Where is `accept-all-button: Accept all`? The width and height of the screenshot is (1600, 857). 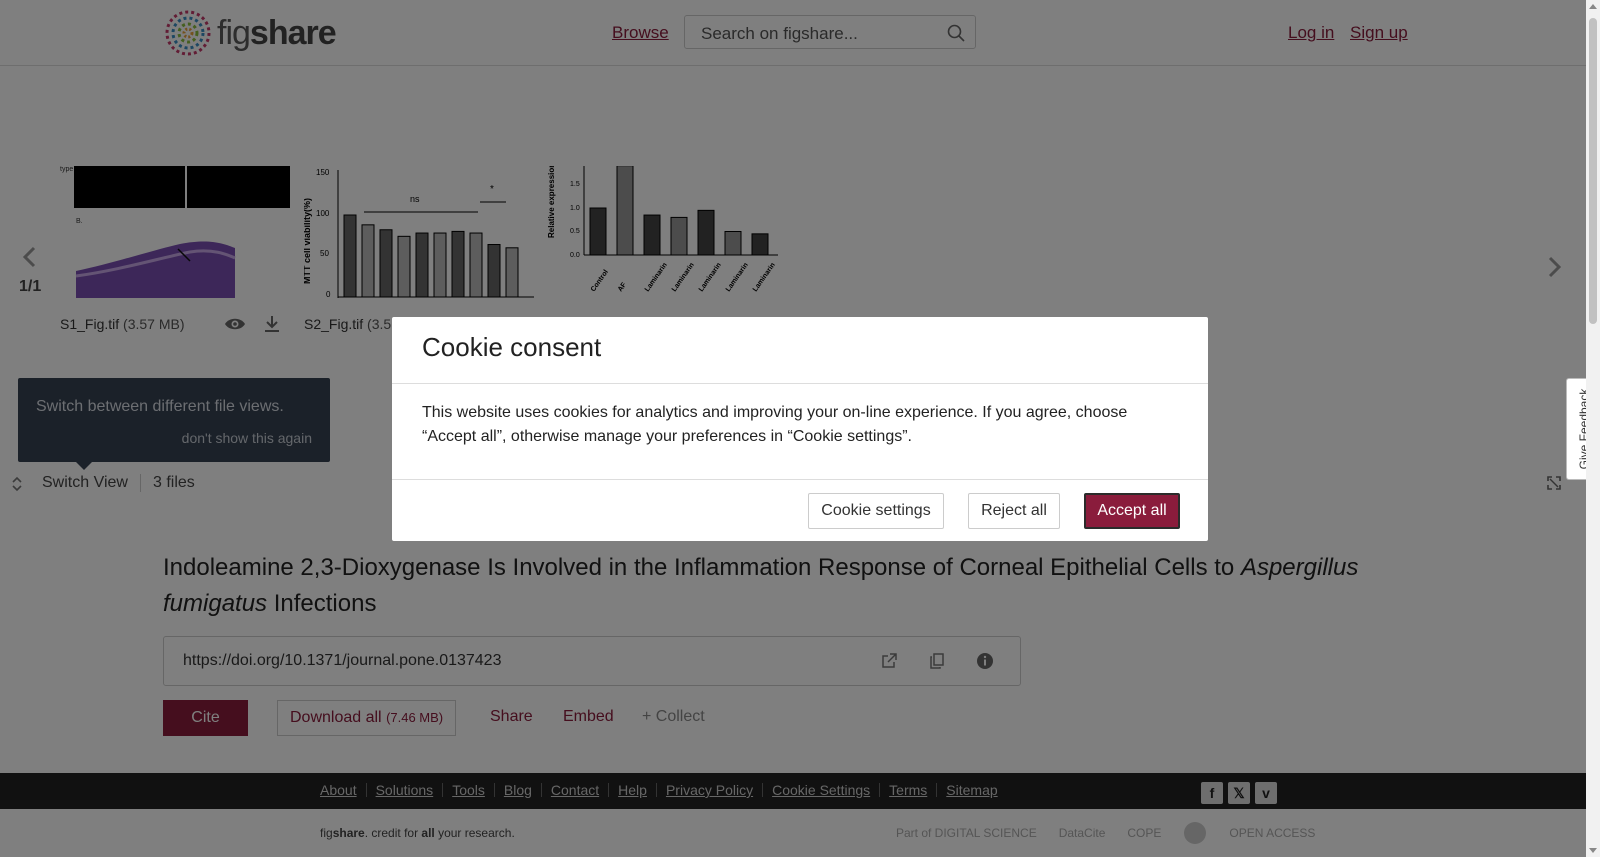 accept-all-button: Accept all is located at coordinates (1132, 511).